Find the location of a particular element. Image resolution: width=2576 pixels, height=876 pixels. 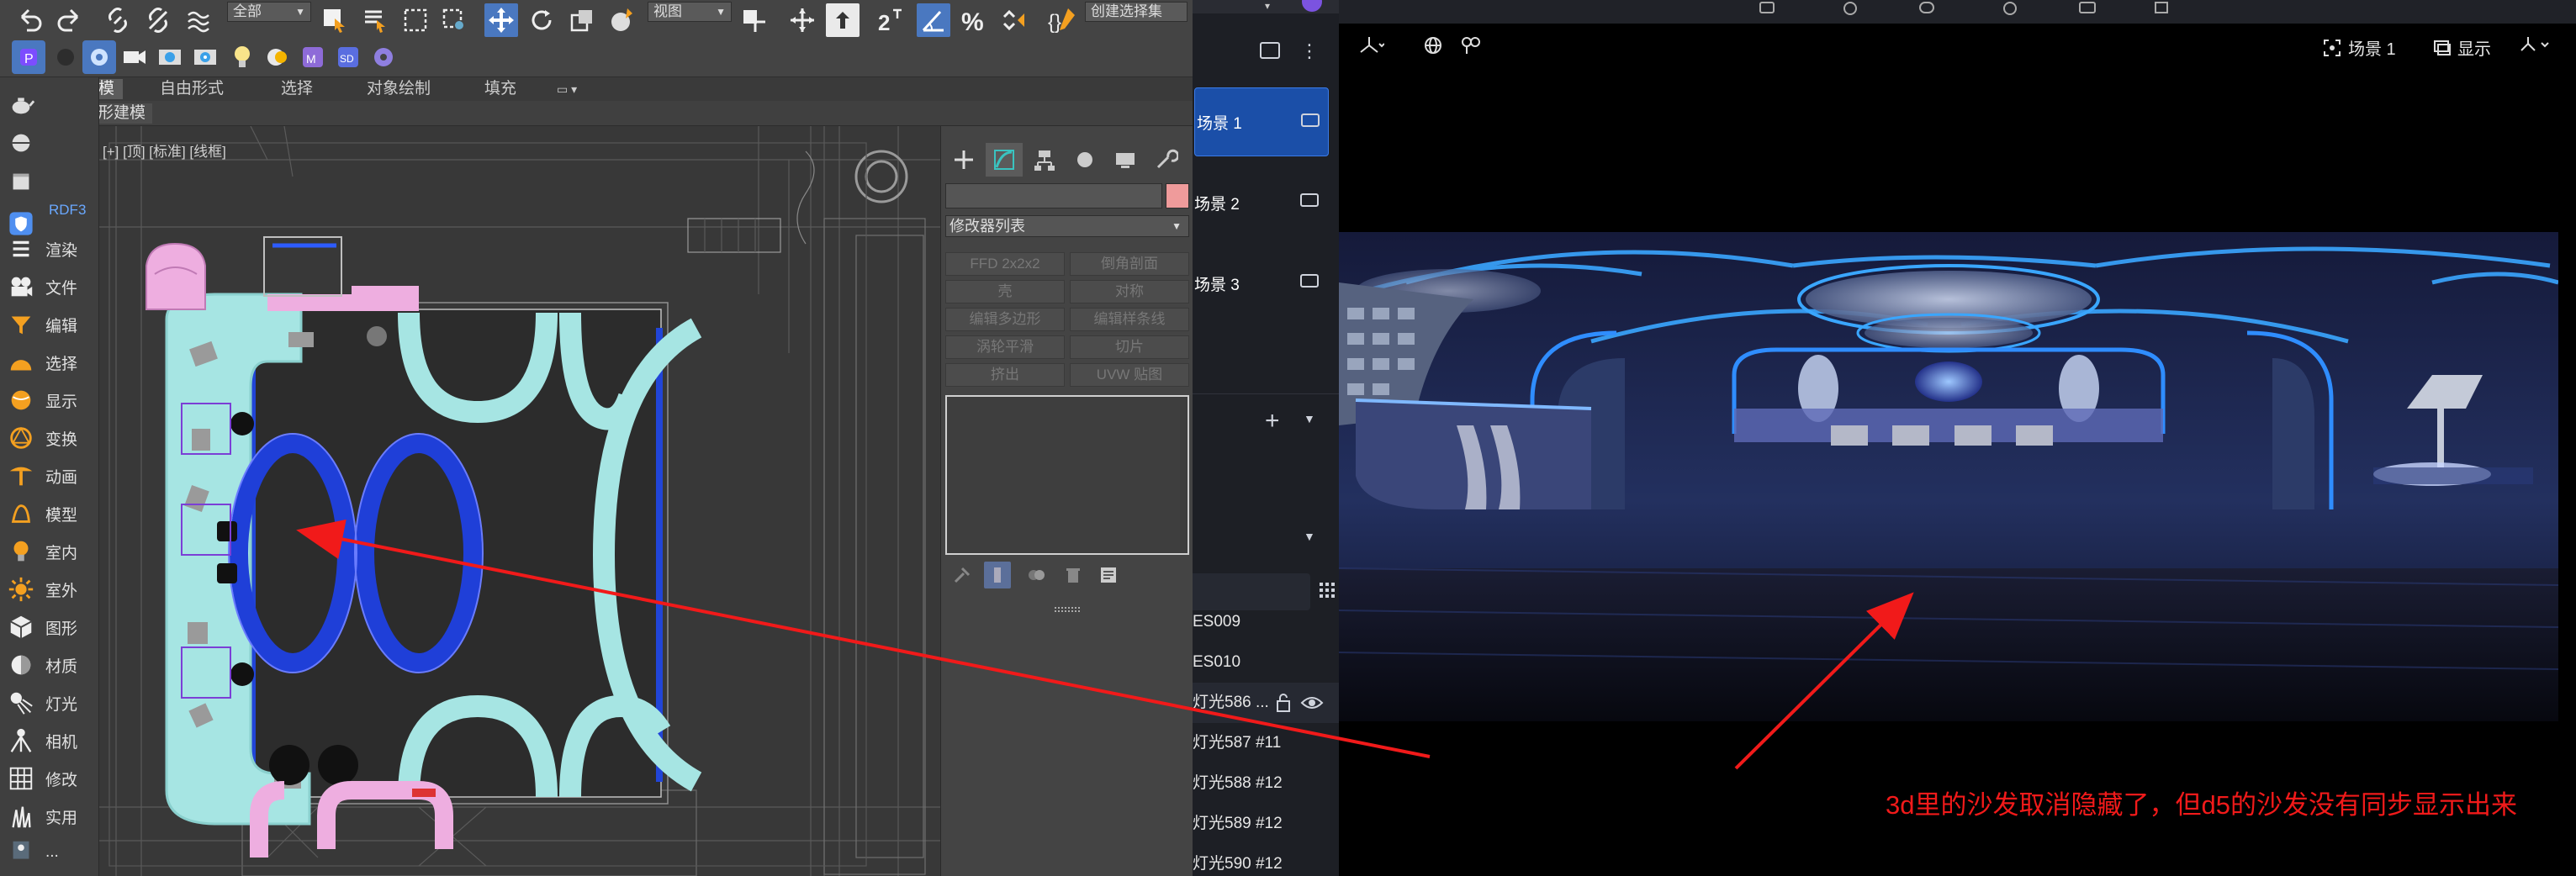

move-icon is located at coordinates (501, 20).